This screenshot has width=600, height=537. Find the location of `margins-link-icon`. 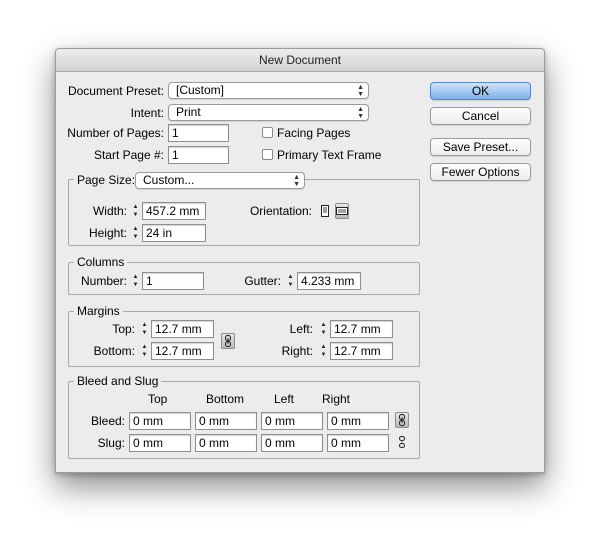

margins-link-icon is located at coordinates (228, 341).